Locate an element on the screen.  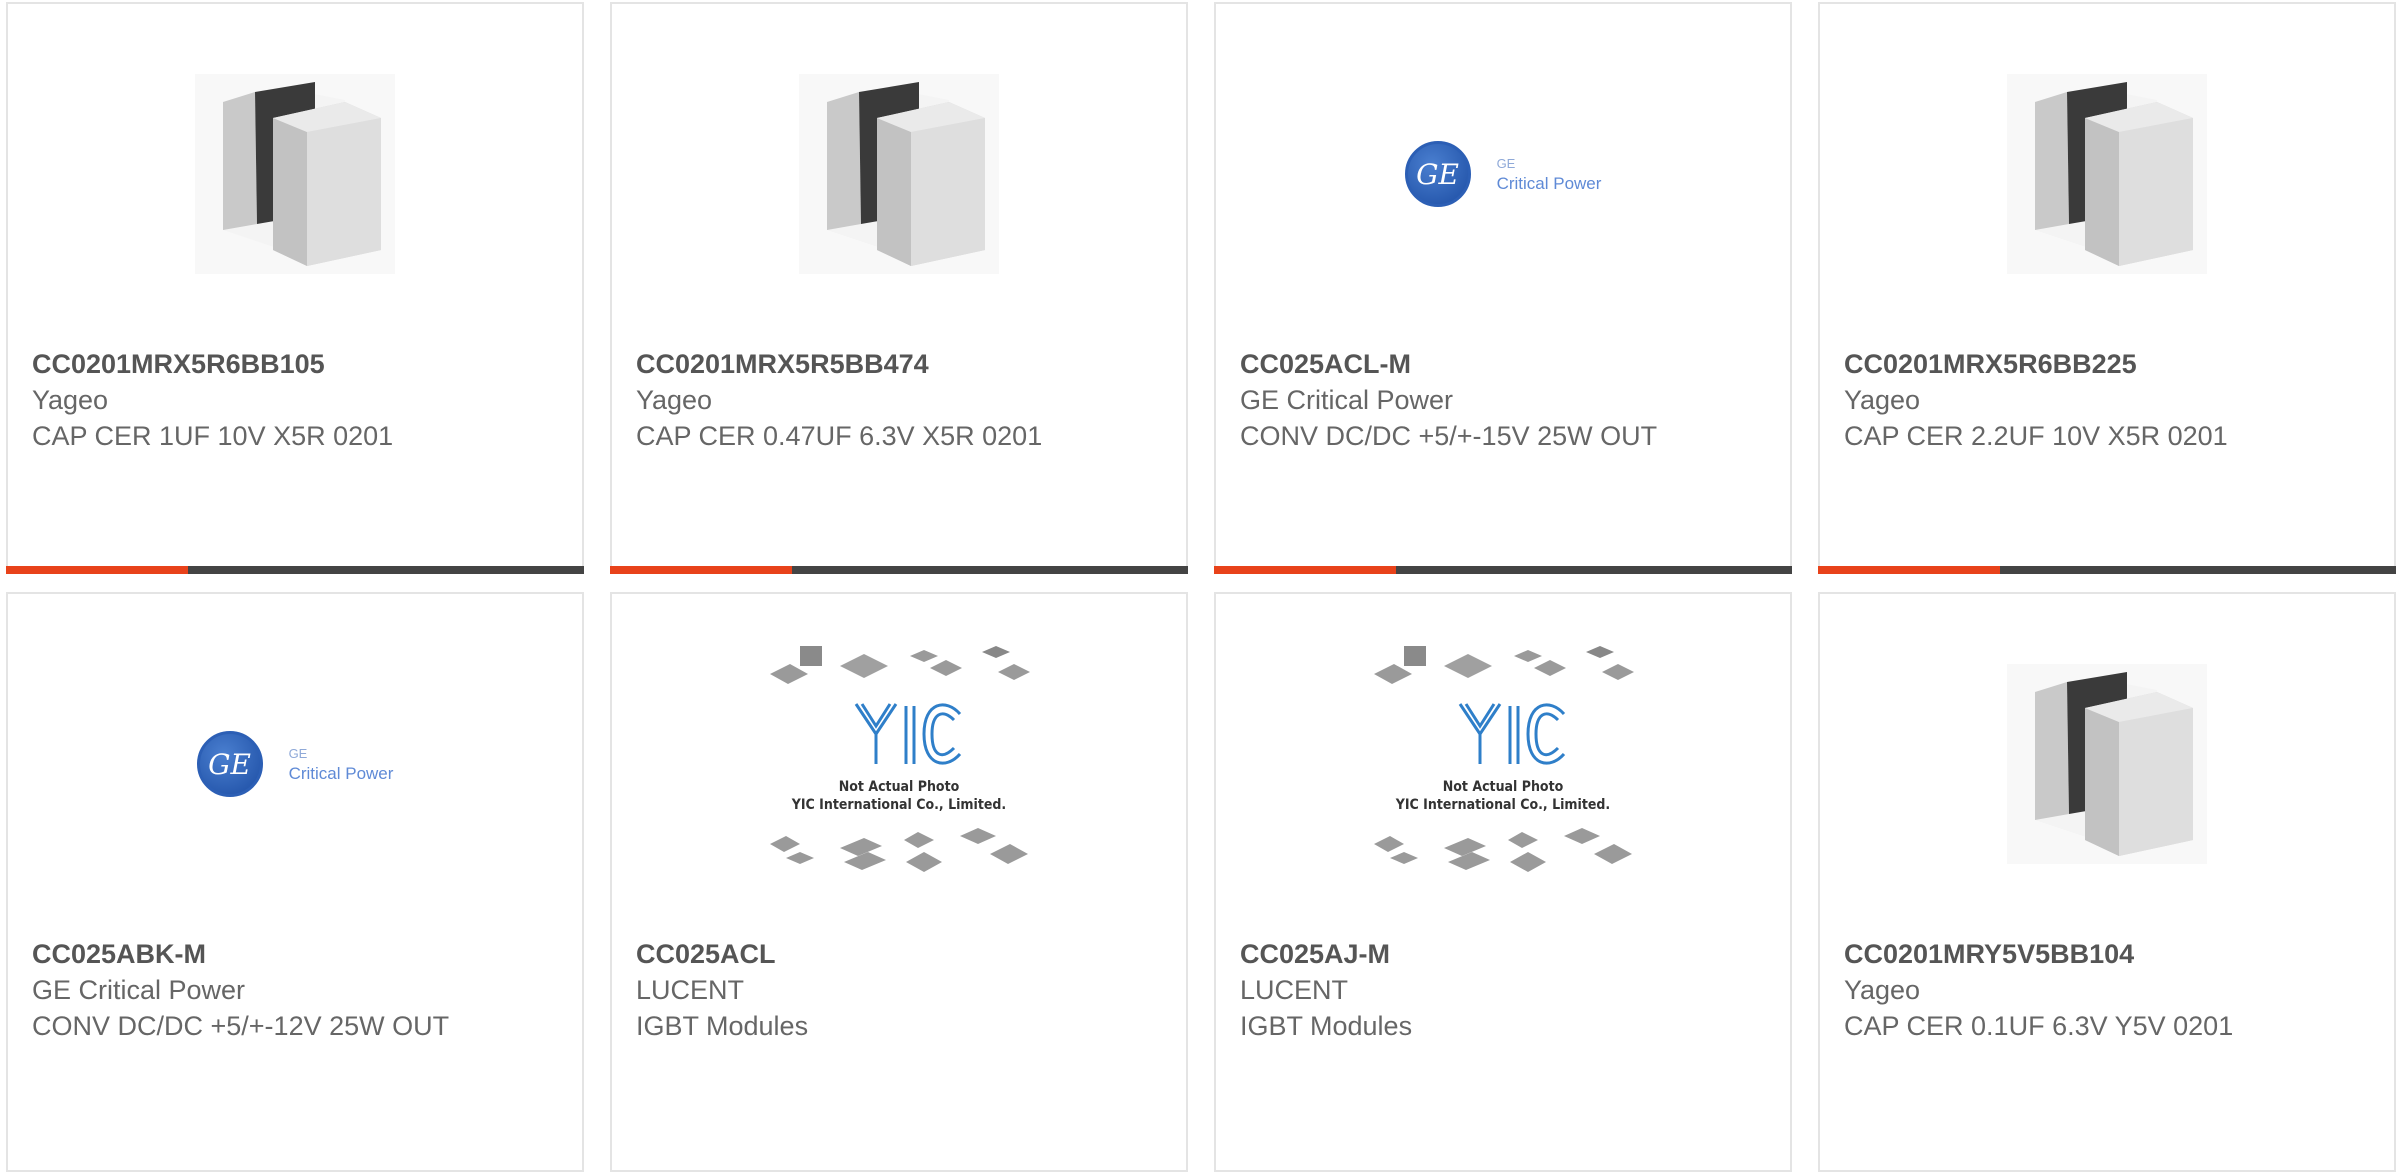
part-number-link: CC025ACL is located at coordinates (846, 954).